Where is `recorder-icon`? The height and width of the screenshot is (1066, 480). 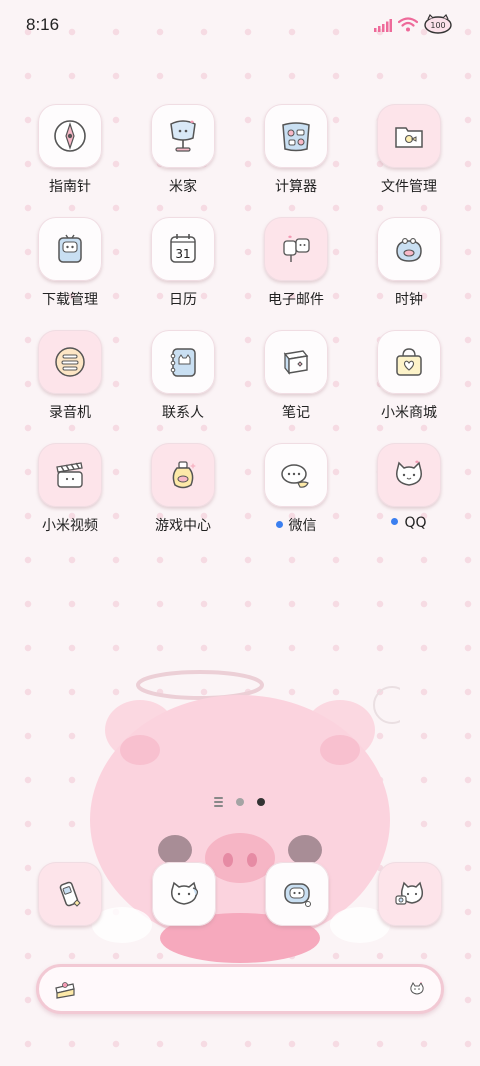 recorder-icon is located at coordinates (70, 362).